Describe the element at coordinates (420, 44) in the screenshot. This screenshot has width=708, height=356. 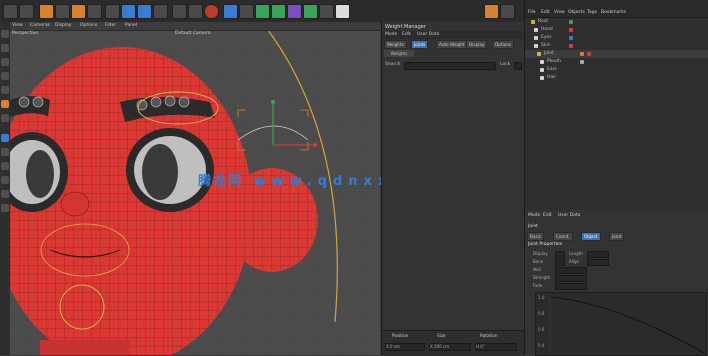
I see `tab-joints: Joints` at that location.